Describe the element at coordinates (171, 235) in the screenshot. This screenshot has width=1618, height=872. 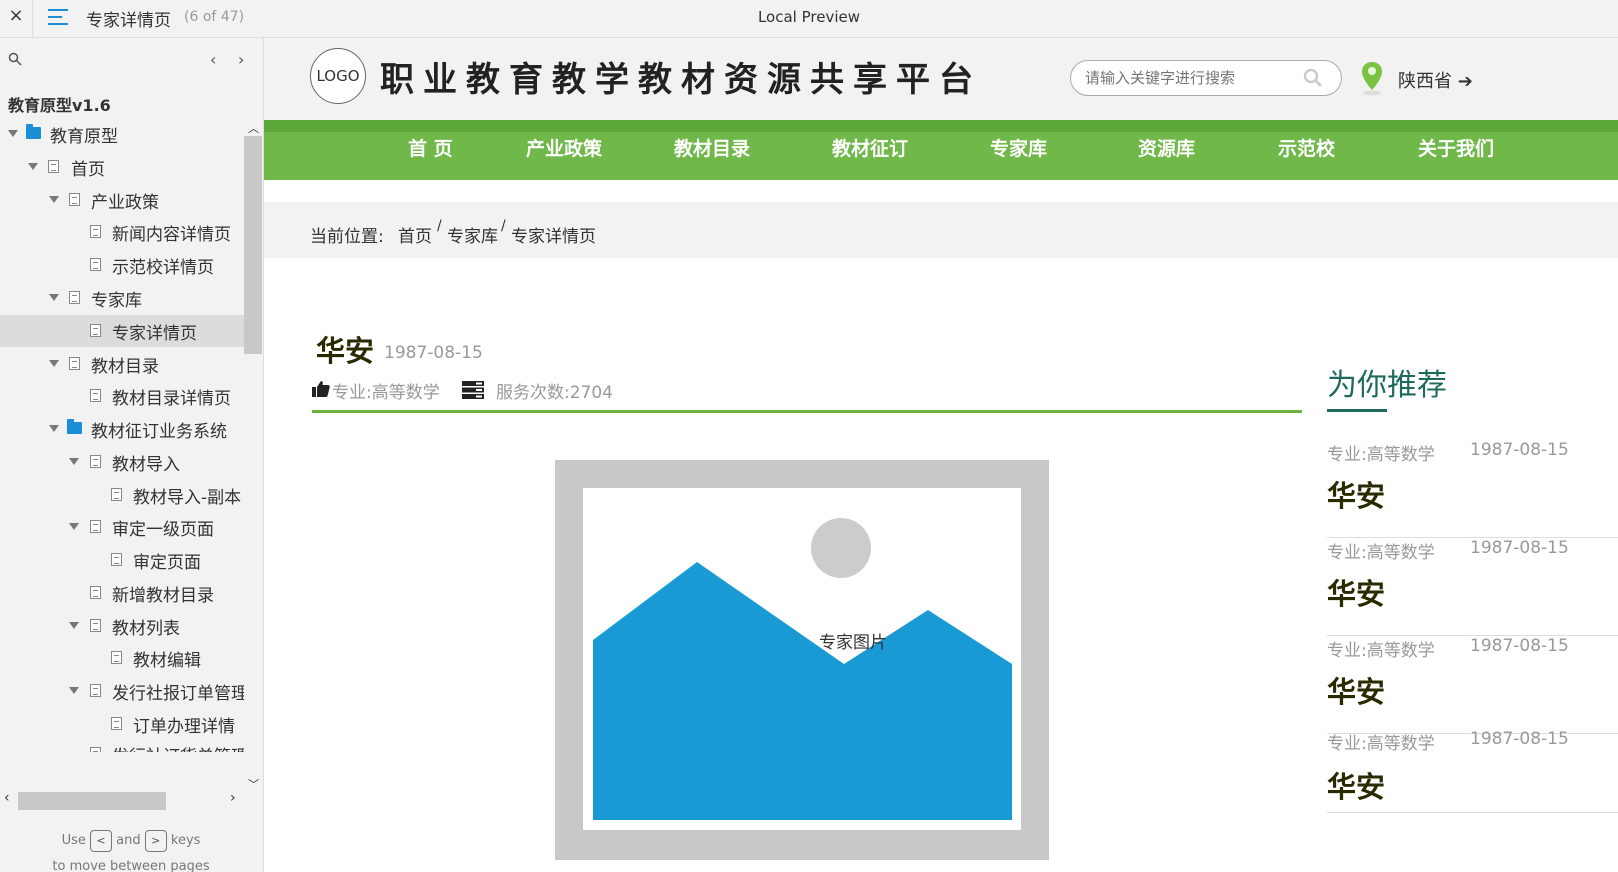
I see `tree-item-label: 新闻内容详情页` at that location.